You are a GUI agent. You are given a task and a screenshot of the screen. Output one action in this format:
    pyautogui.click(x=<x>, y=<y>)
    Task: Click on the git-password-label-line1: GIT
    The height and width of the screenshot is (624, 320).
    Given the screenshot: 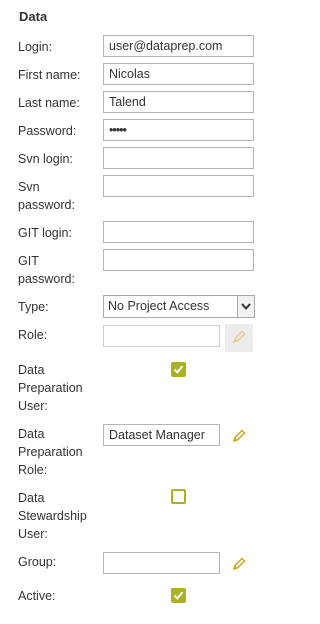 What is the action you would take?
    pyautogui.click(x=28, y=261)
    